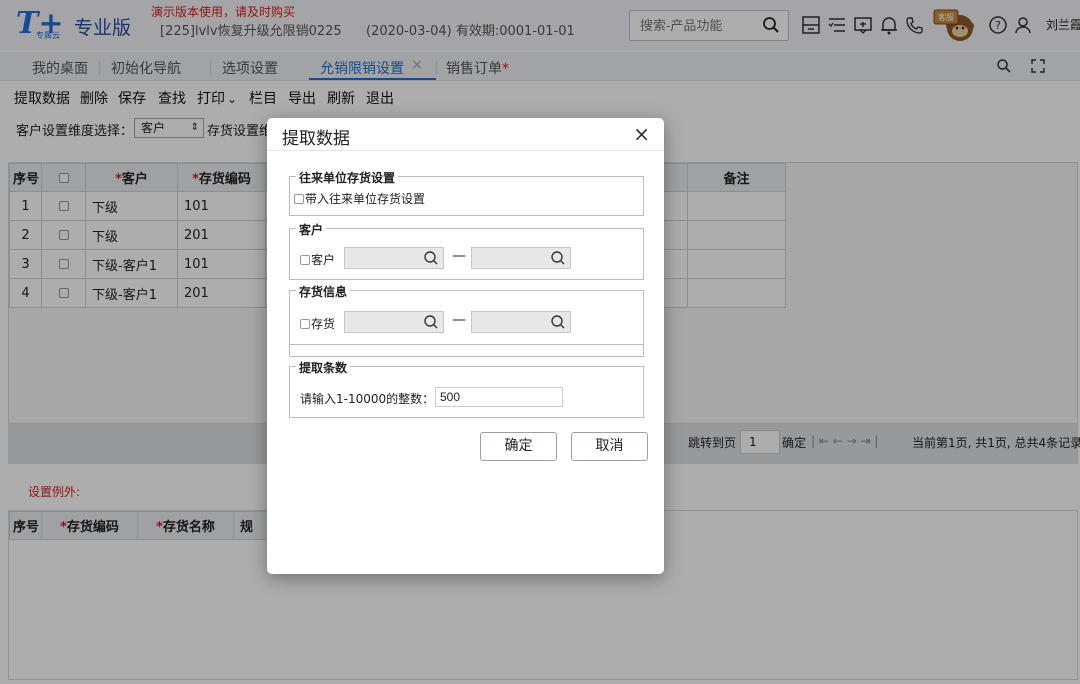  I want to click on cancel-button: 取消, so click(609, 446).